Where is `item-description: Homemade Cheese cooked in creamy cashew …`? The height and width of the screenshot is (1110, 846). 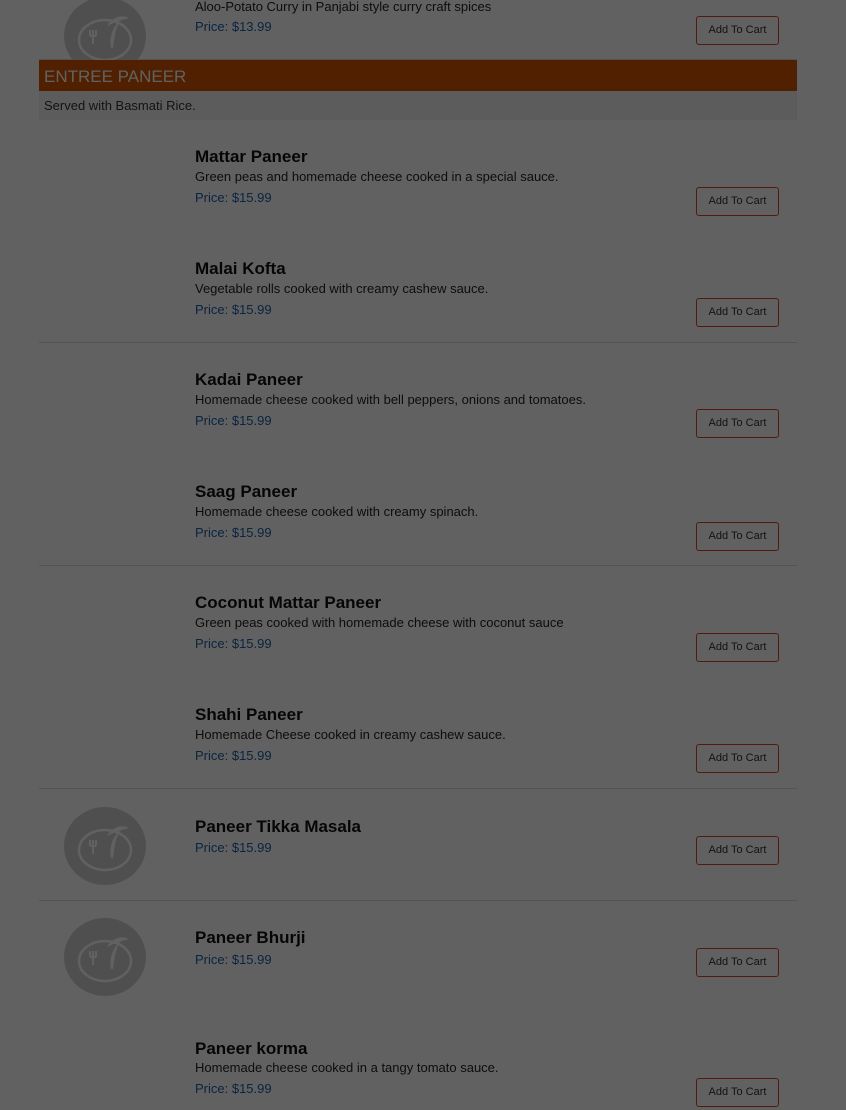
item-description: Homemade Cheese cooked in creamy cashew … is located at coordinates (350, 734).